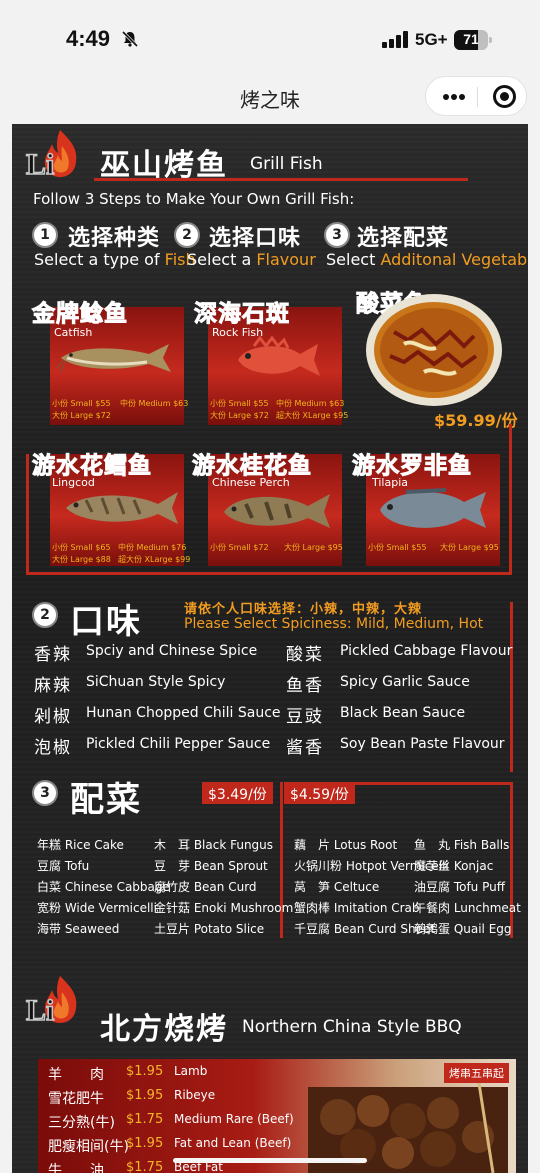  What do you see at coordinates (239, 547) in the screenshot?
I see `fish-price: 小份 Small $72` at bounding box center [239, 547].